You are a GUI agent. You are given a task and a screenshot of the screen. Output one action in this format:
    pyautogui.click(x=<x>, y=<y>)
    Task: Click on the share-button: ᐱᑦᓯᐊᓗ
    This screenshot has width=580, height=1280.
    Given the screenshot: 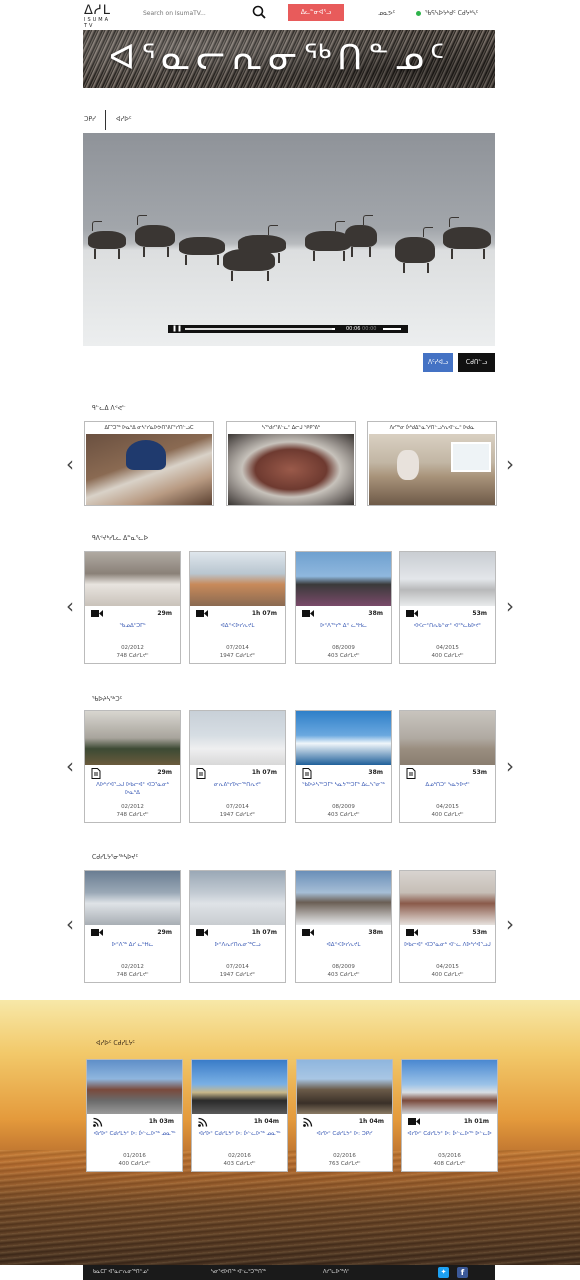 What is the action you would take?
    pyautogui.click(x=438, y=362)
    